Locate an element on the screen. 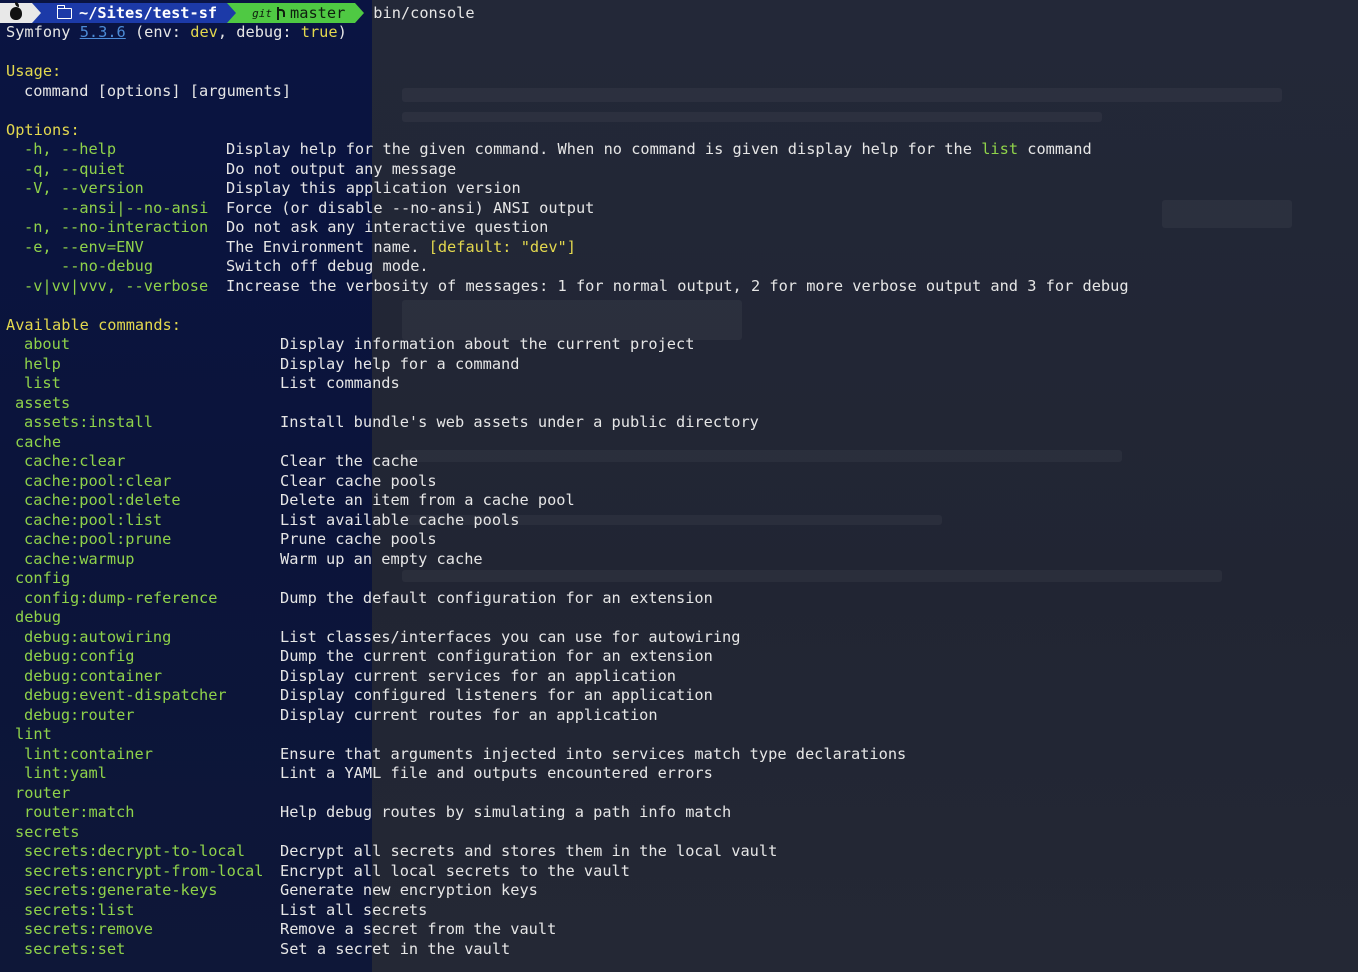 The width and height of the screenshot is (1358, 972). git-label: git is located at coordinates (262, 13).